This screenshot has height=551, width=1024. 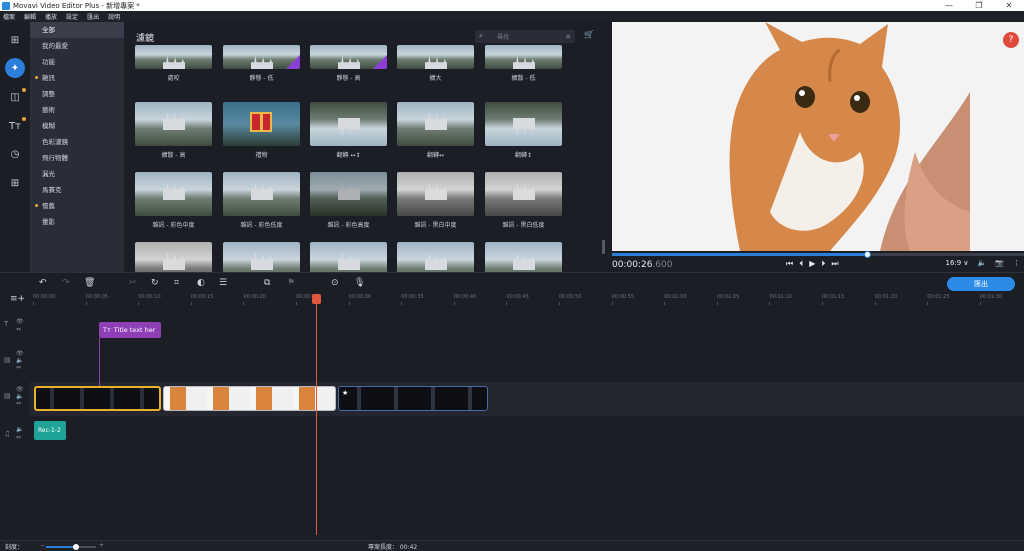 I want to click on undo-icon: ↶, so click(x=43, y=283).